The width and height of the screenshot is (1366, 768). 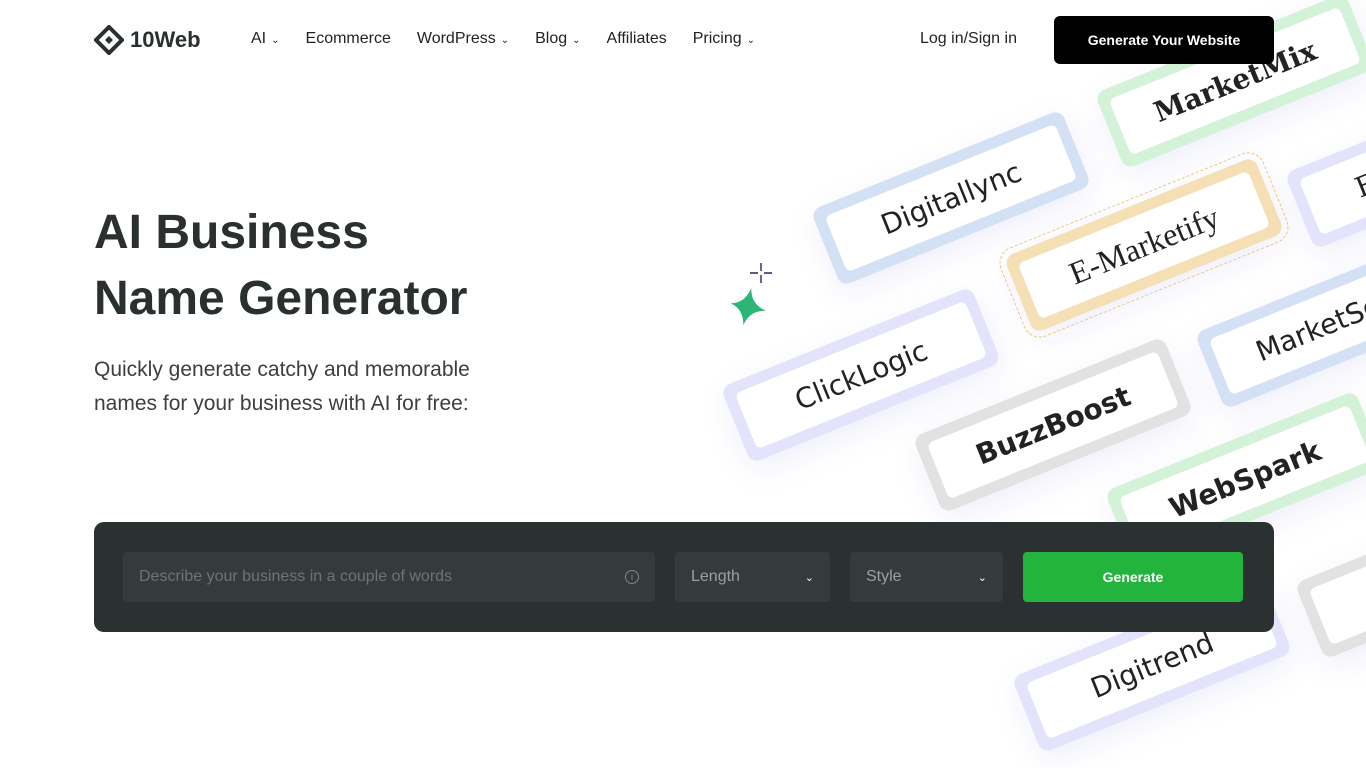 I want to click on sparkle-icon, so click(x=751, y=294).